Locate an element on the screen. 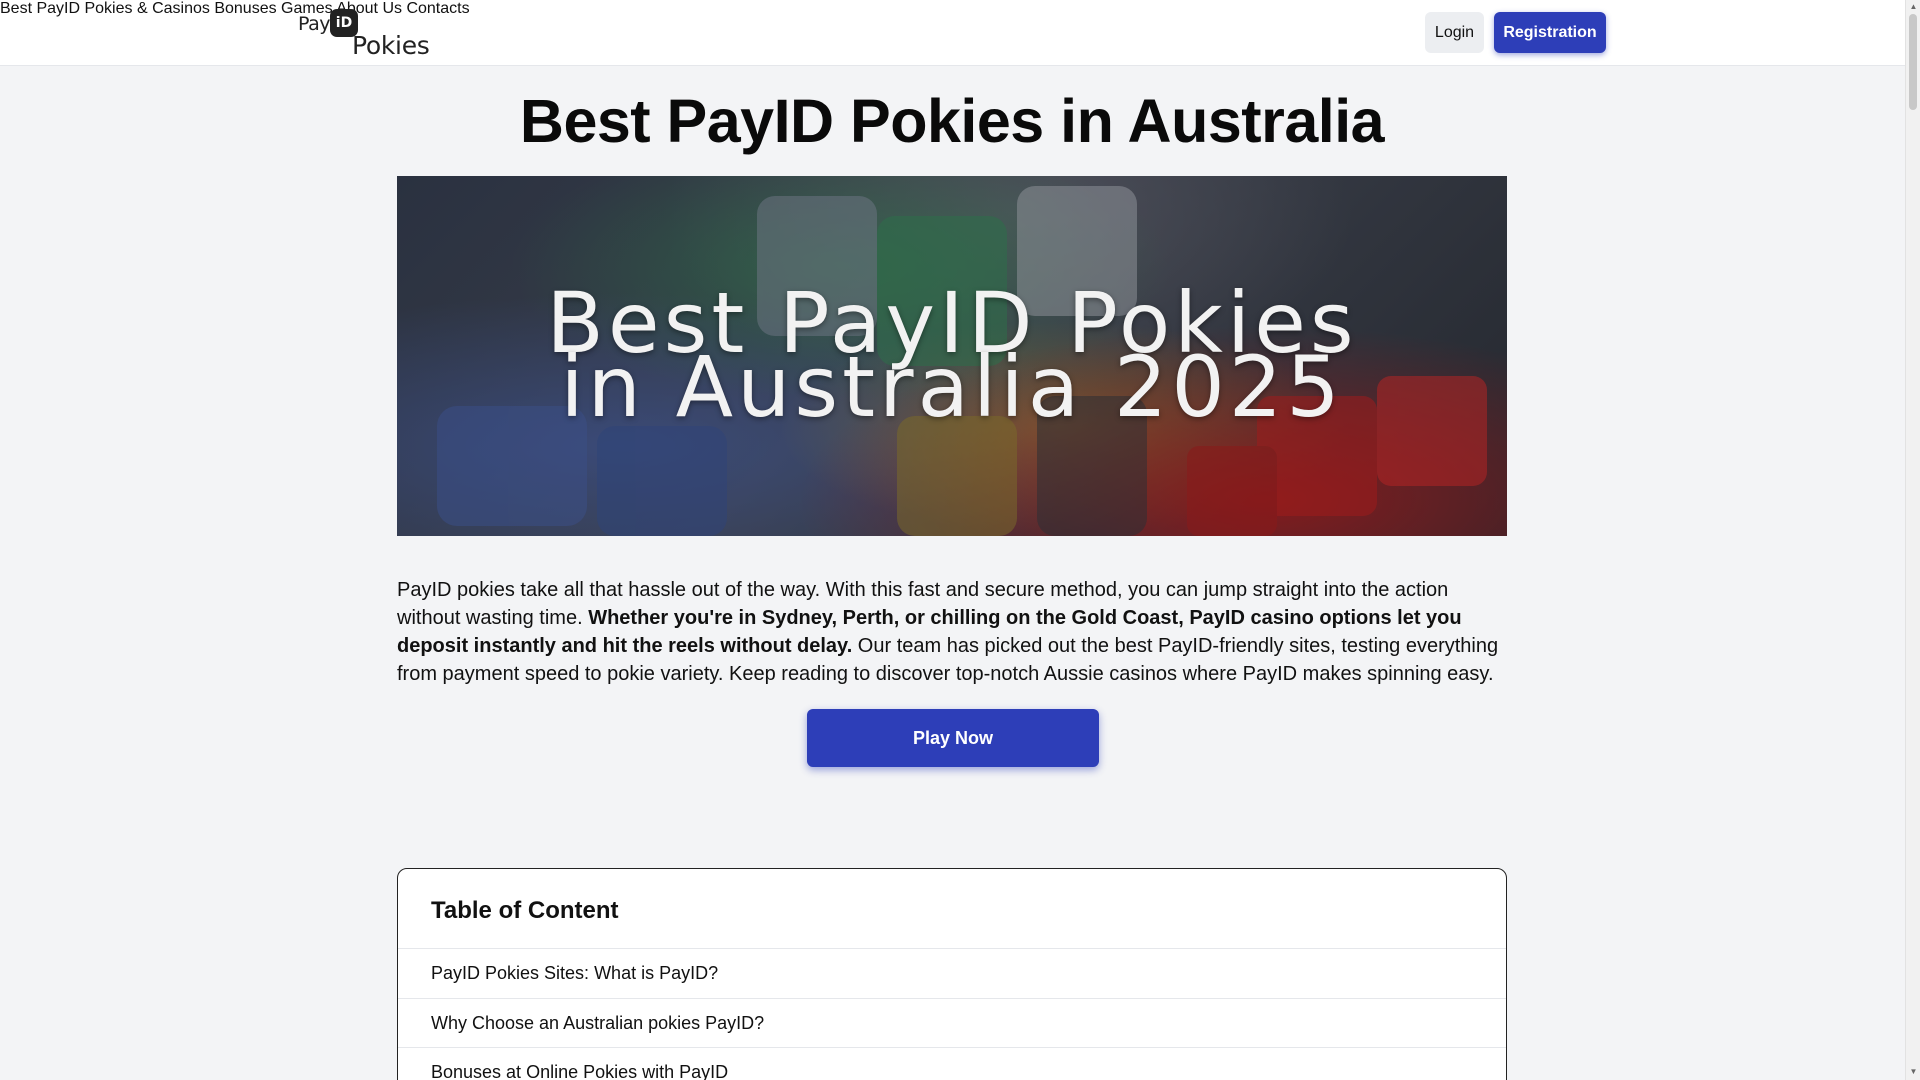 Image resolution: width=1920 pixels, height=1080 pixels. scroll-down-arrow-icon: ▼ is located at coordinates (1913, 1072).